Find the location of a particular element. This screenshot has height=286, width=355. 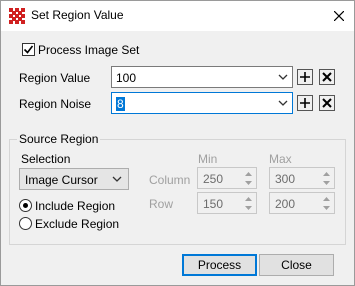

radio-selected-dot is located at coordinates (25, 205).